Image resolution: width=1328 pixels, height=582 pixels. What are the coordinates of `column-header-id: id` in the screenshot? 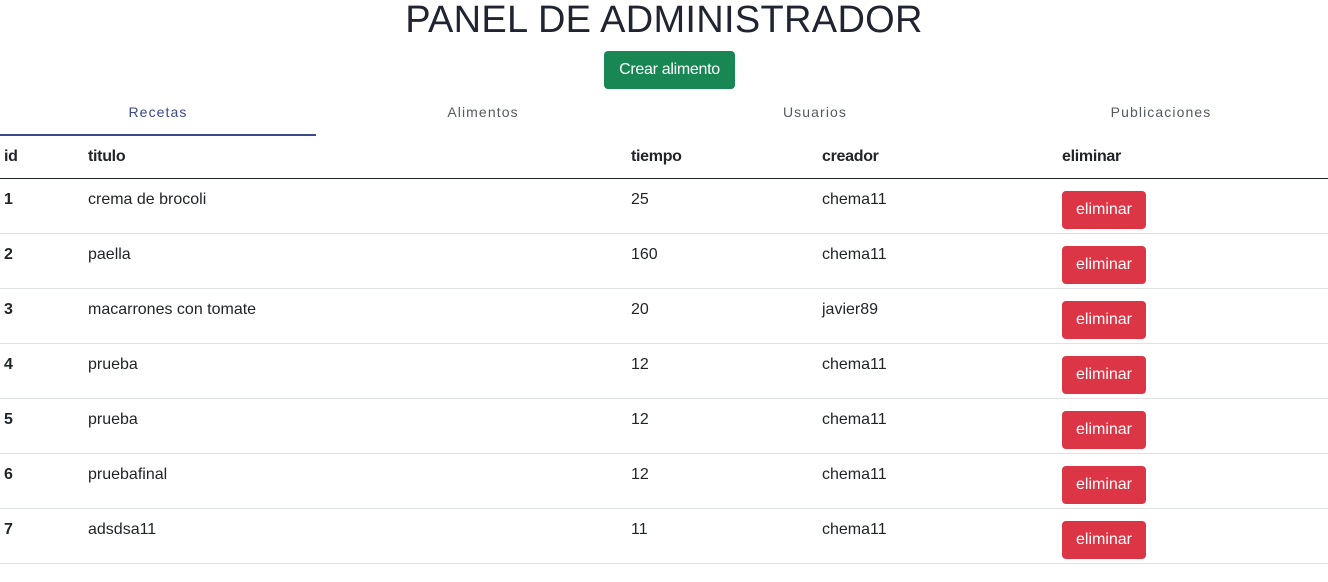 It's located at (42, 158).